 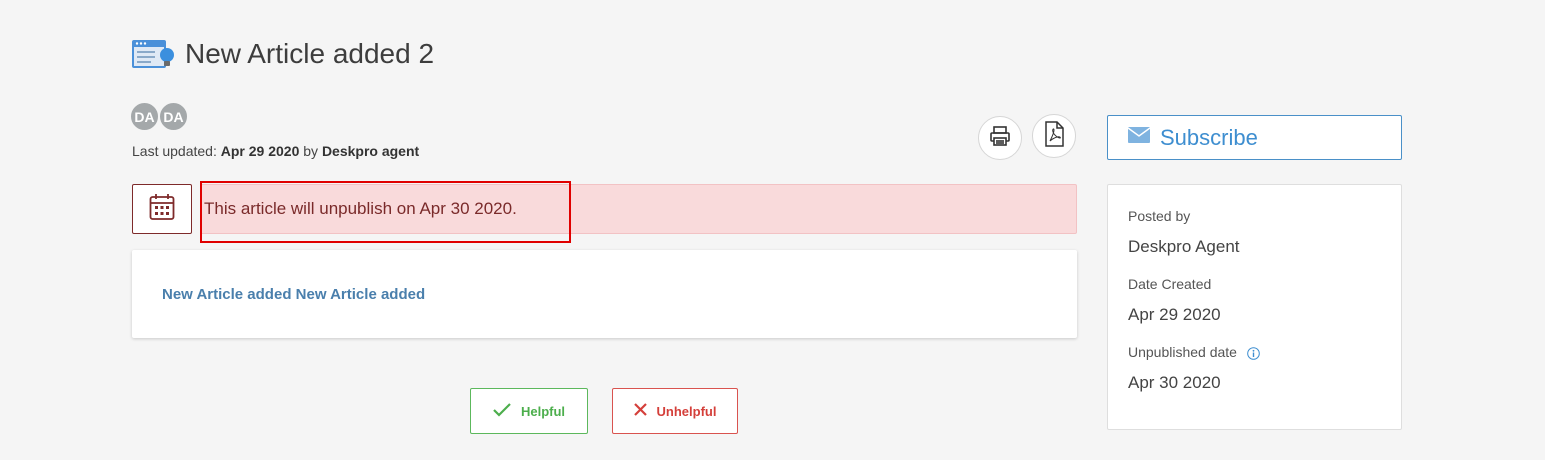 What do you see at coordinates (1139, 137) in the screenshot?
I see `envelope-icon` at bounding box center [1139, 137].